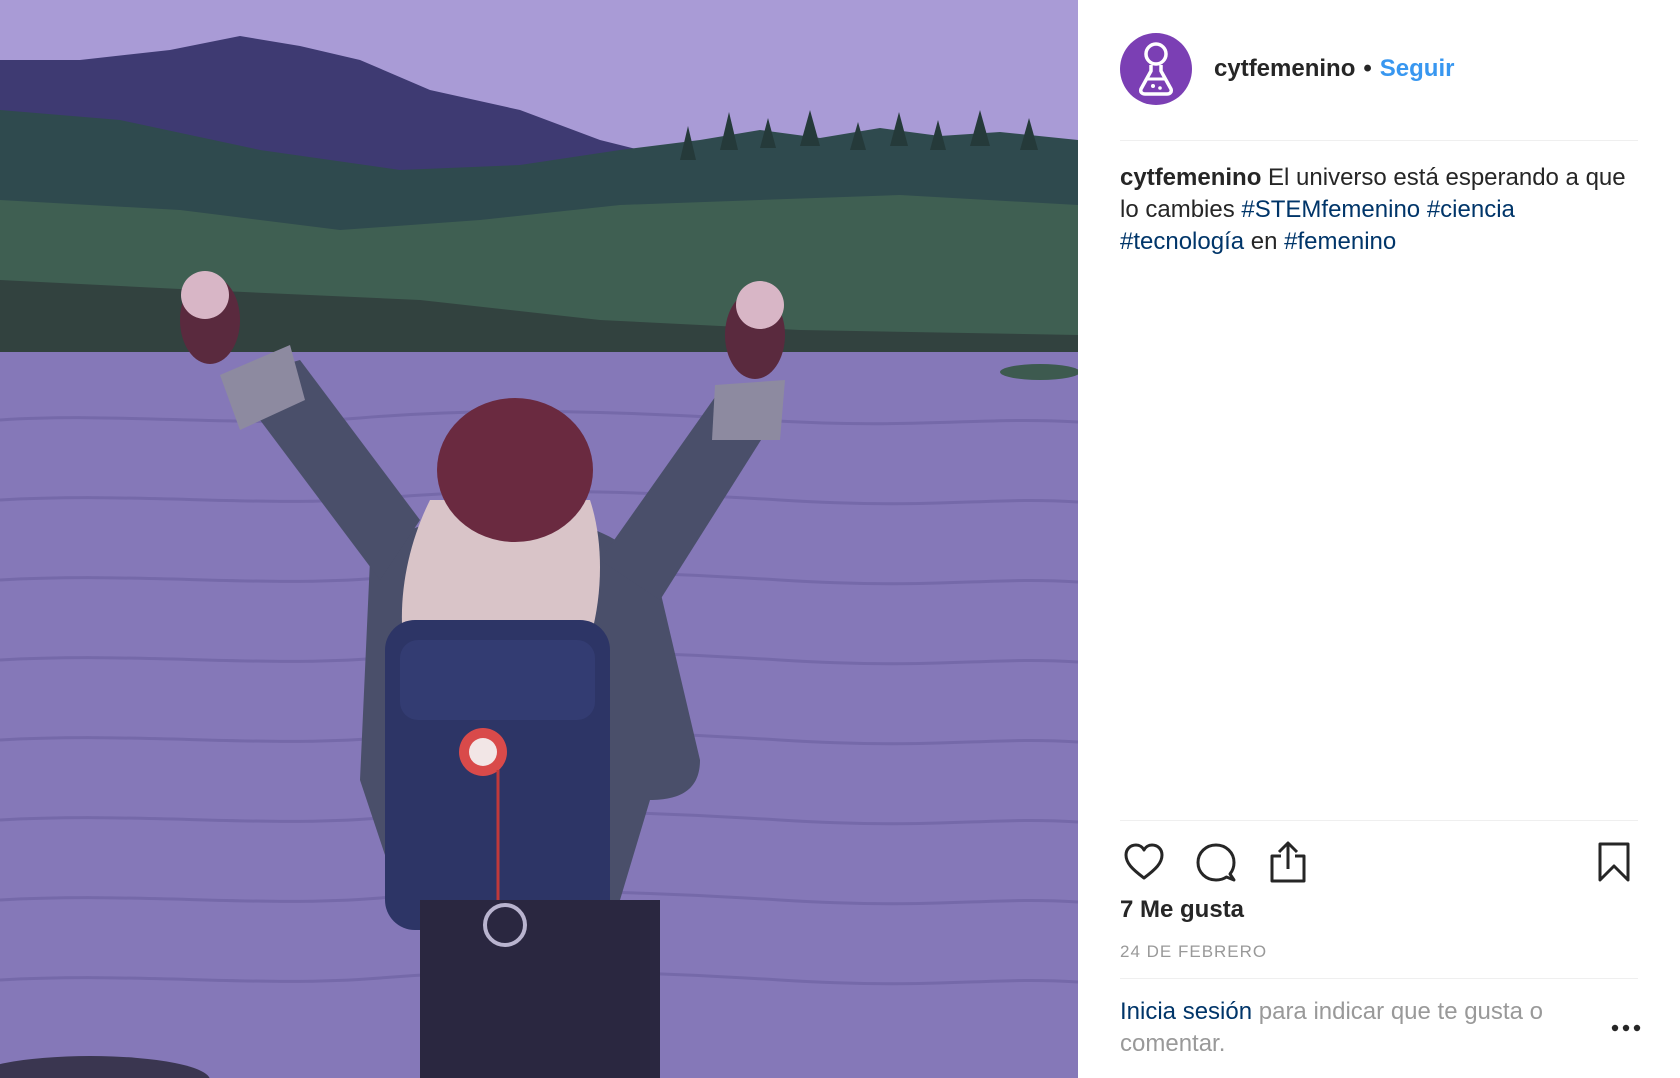  I want to click on caption-space, so click(1423, 209).